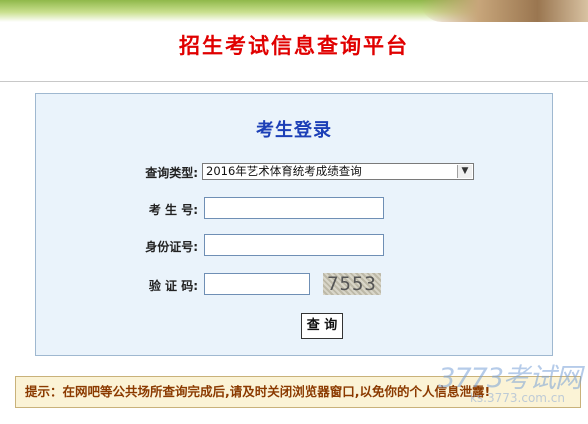 The image size is (588, 424). What do you see at coordinates (504, 11) in the screenshot?
I see `banner-decoration` at bounding box center [504, 11].